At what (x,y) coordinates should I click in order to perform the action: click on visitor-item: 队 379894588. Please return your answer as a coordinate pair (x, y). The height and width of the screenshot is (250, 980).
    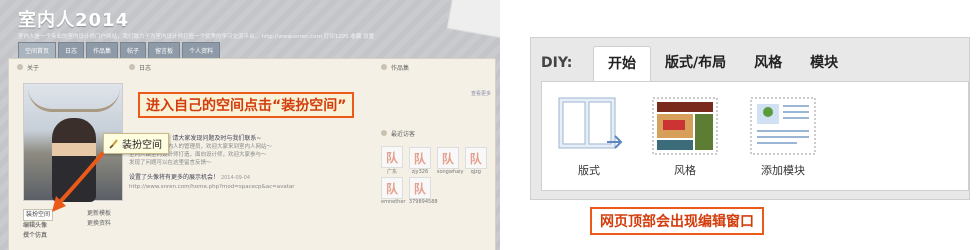
    Looking at the image, I should click on (423, 191).